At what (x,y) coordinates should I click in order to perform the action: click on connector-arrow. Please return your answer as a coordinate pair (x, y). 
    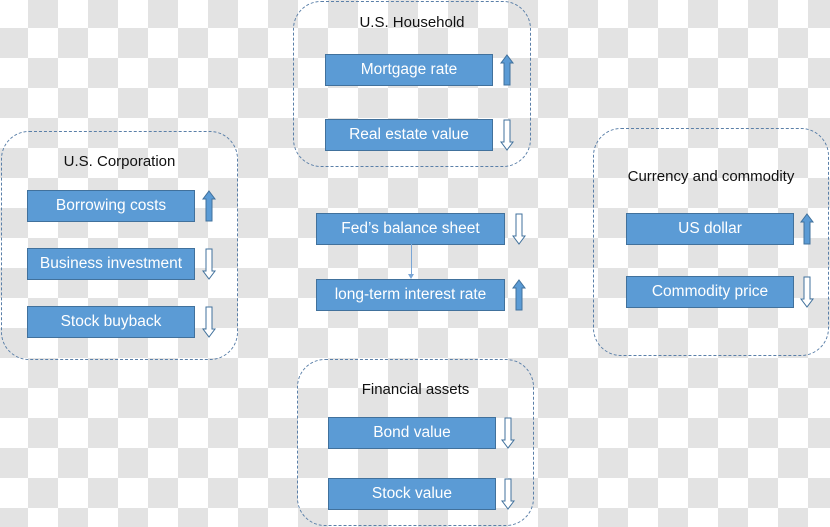
    Looking at the image, I should click on (411, 261).